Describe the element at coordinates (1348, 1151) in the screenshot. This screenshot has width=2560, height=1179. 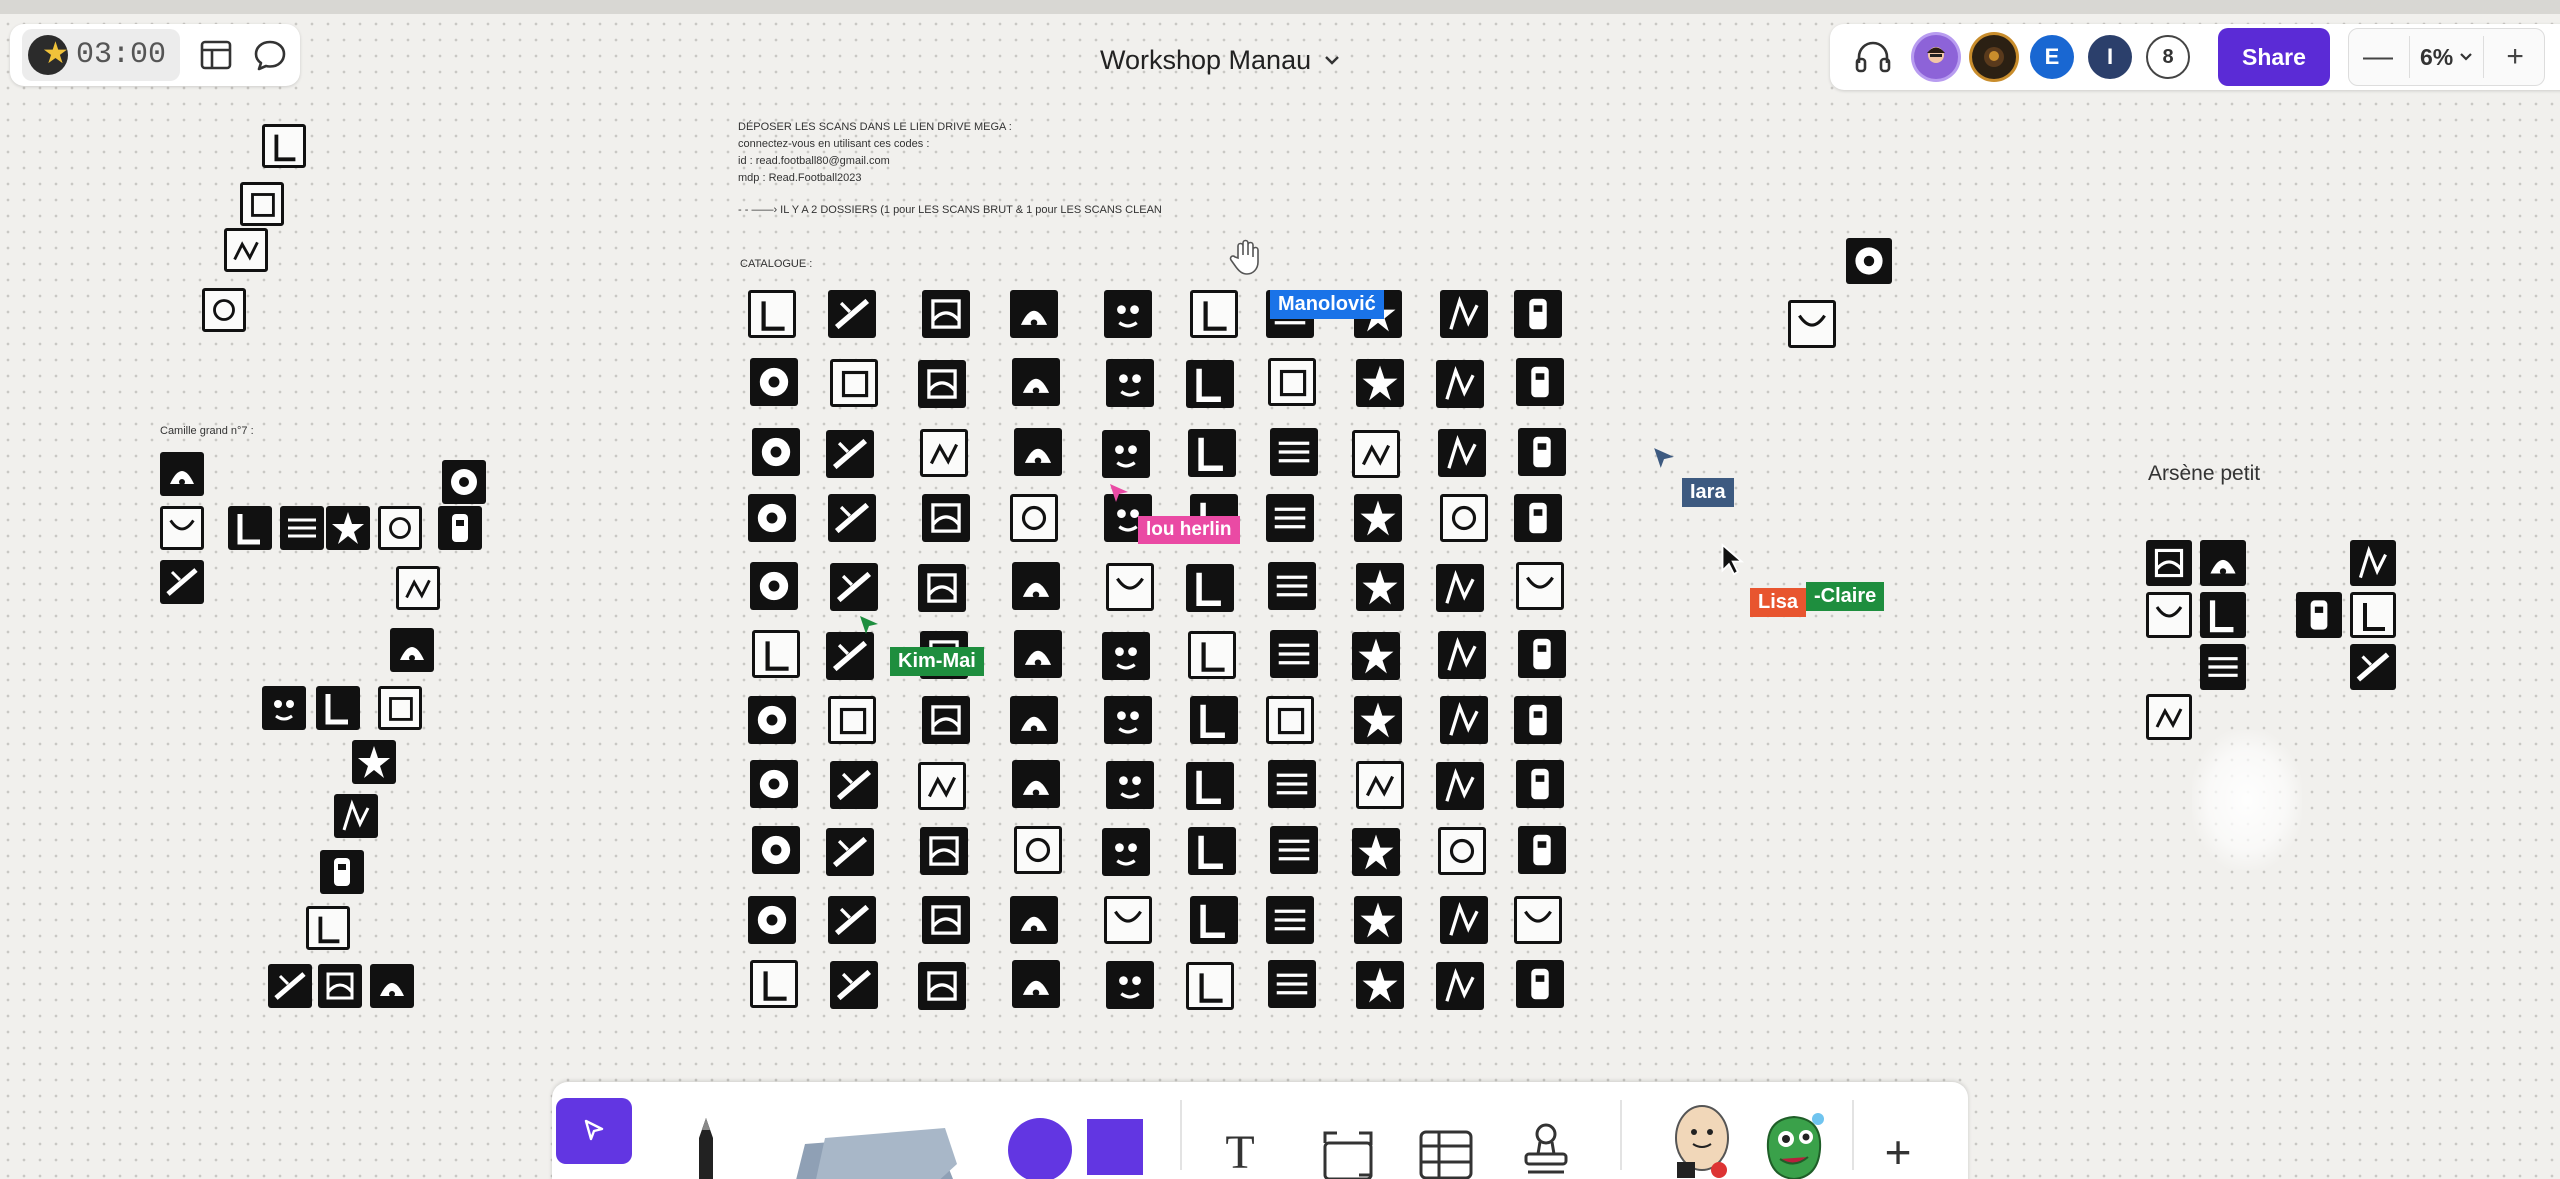
I see `section-tool-button` at that location.